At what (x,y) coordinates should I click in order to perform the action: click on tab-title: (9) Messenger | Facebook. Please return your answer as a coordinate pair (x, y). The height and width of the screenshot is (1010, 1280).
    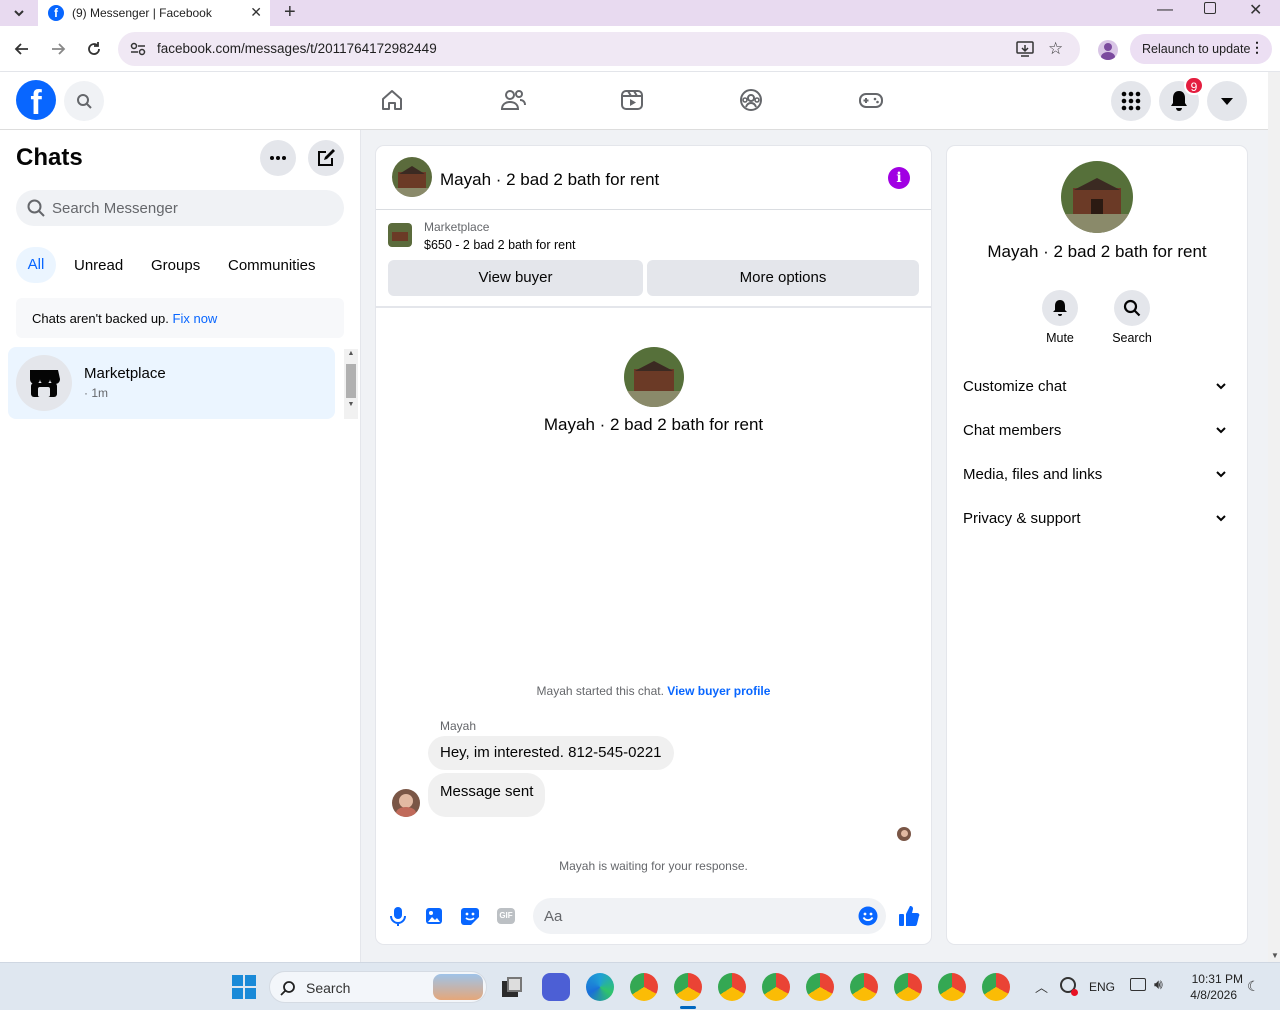
    Looking at the image, I should click on (142, 13).